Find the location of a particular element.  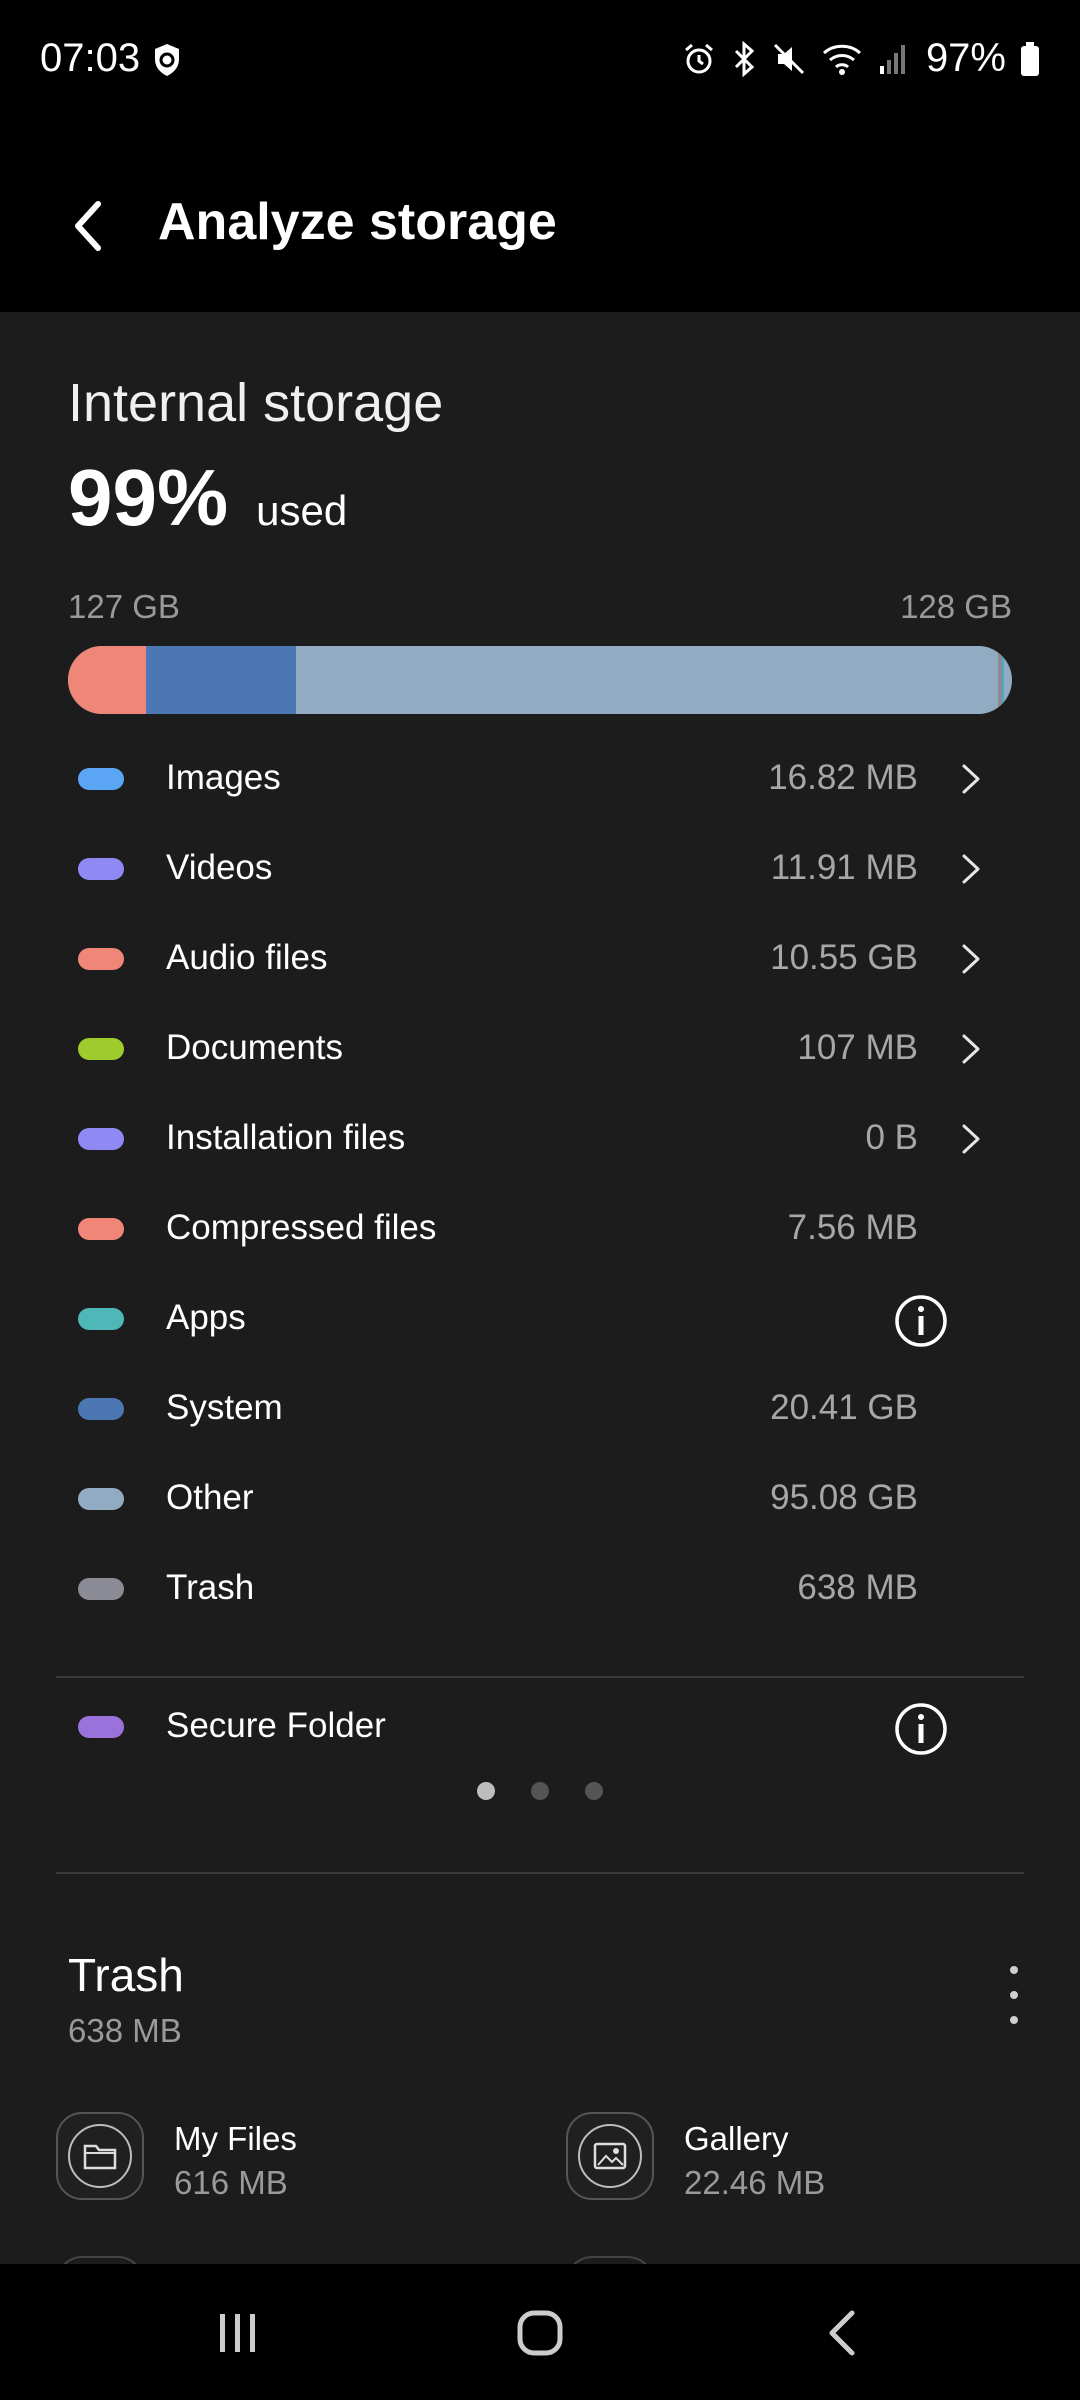

back-arrow-icon is located at coordinates (88, 226).